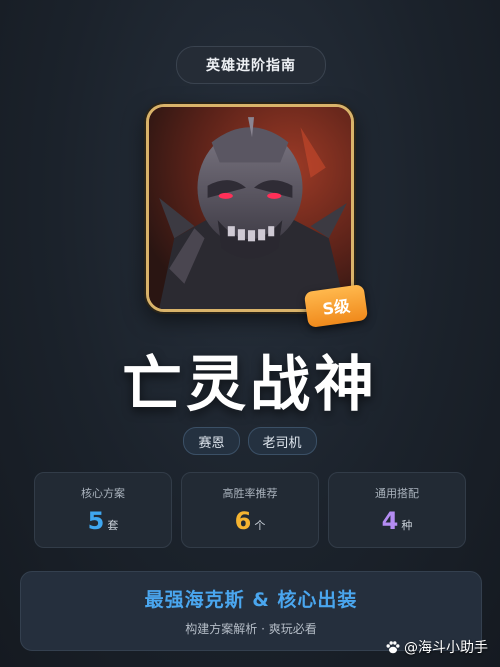  I want to click on stat-value: 5, so click(96, 521).